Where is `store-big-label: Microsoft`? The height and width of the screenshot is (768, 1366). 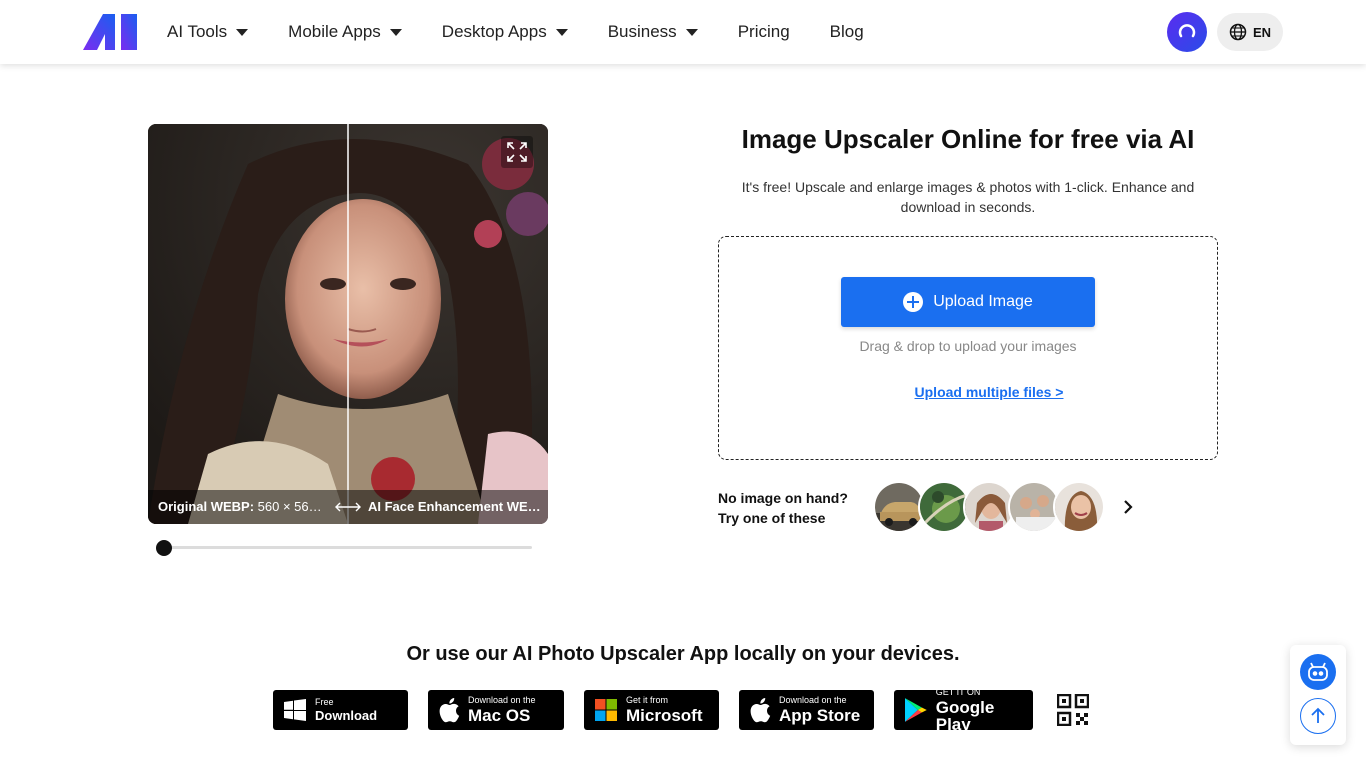
store-big-label: Microsoft is located at coordinates (664, 715).